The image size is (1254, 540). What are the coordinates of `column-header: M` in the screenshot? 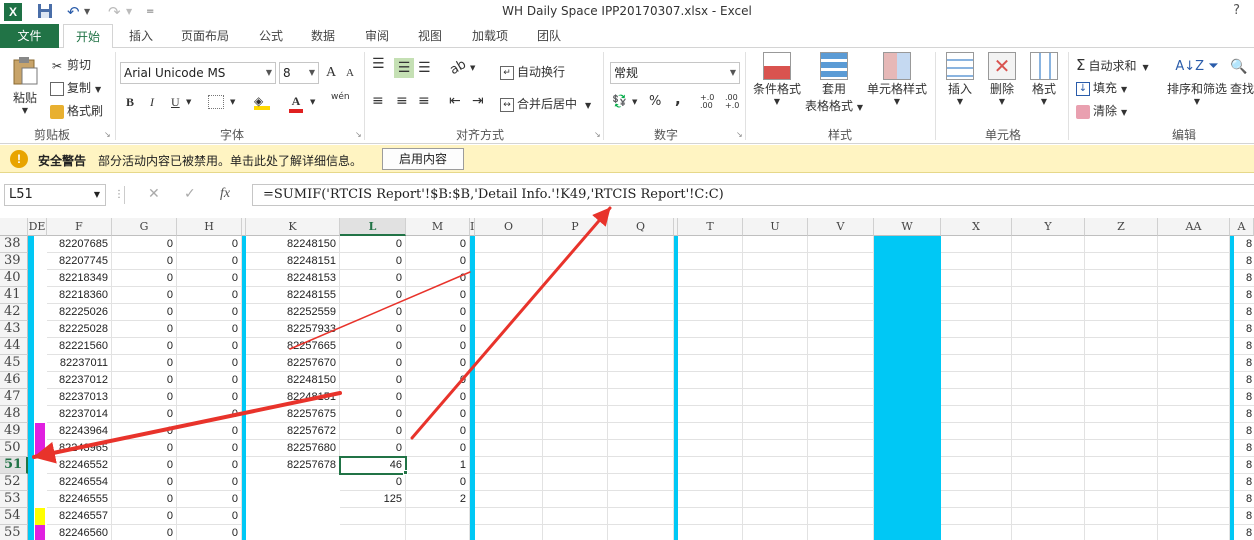 It's located at (438, 227).